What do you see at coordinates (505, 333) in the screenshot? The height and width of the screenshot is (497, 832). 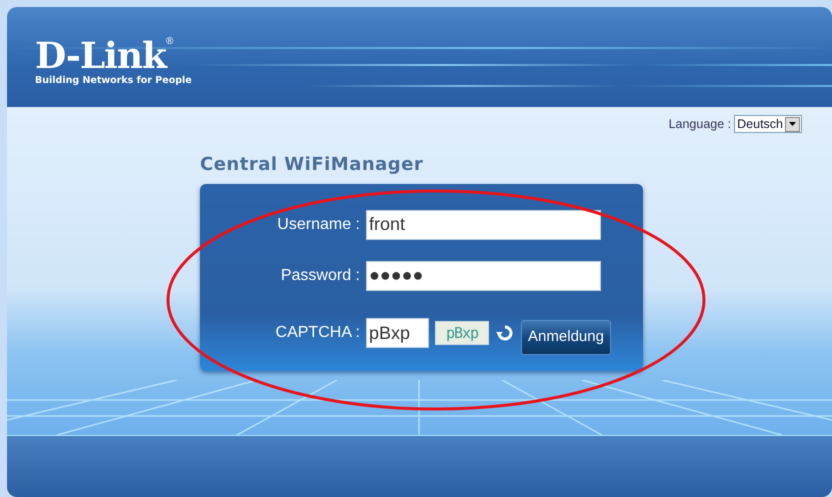 I see `refresh-icon` at bounding box center [505, 333].